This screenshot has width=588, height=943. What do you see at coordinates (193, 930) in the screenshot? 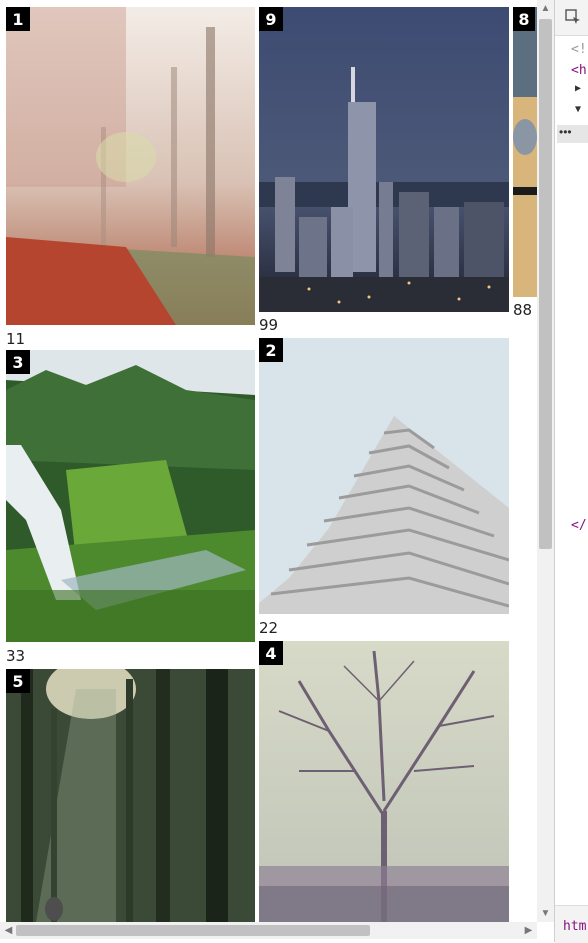
I see `horizontal-scroll-thumb` at bounding box center [193, 930].